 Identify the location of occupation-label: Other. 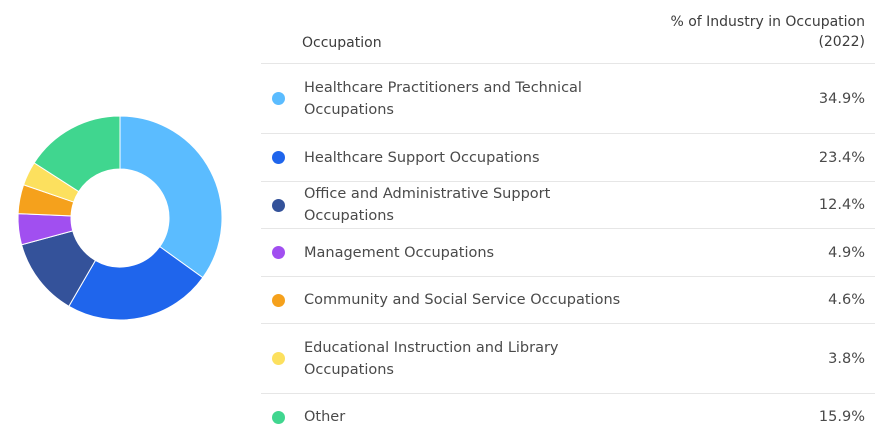
(325, 417).